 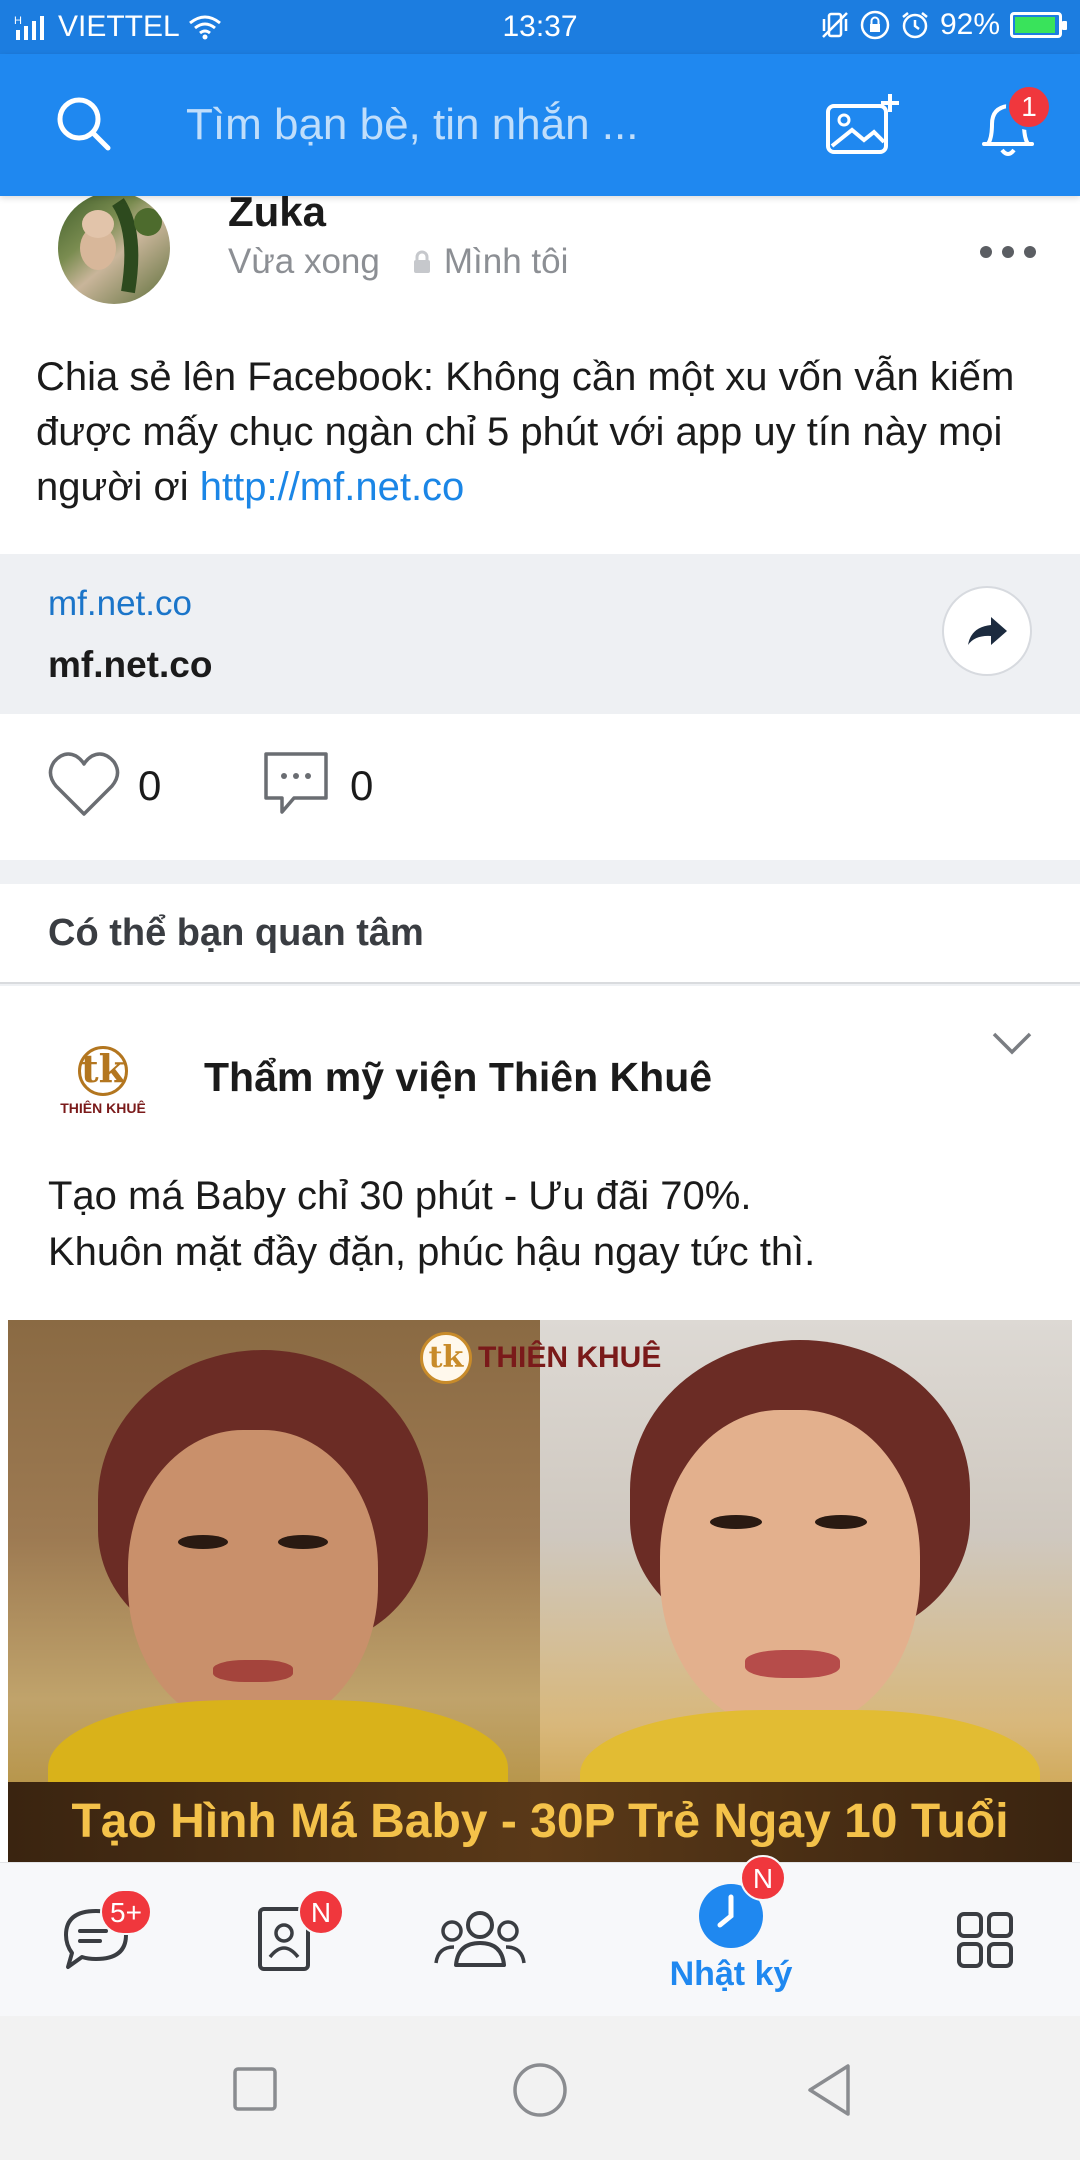 I want to click on system-navigation-bar, so click(x=540, y=2088).